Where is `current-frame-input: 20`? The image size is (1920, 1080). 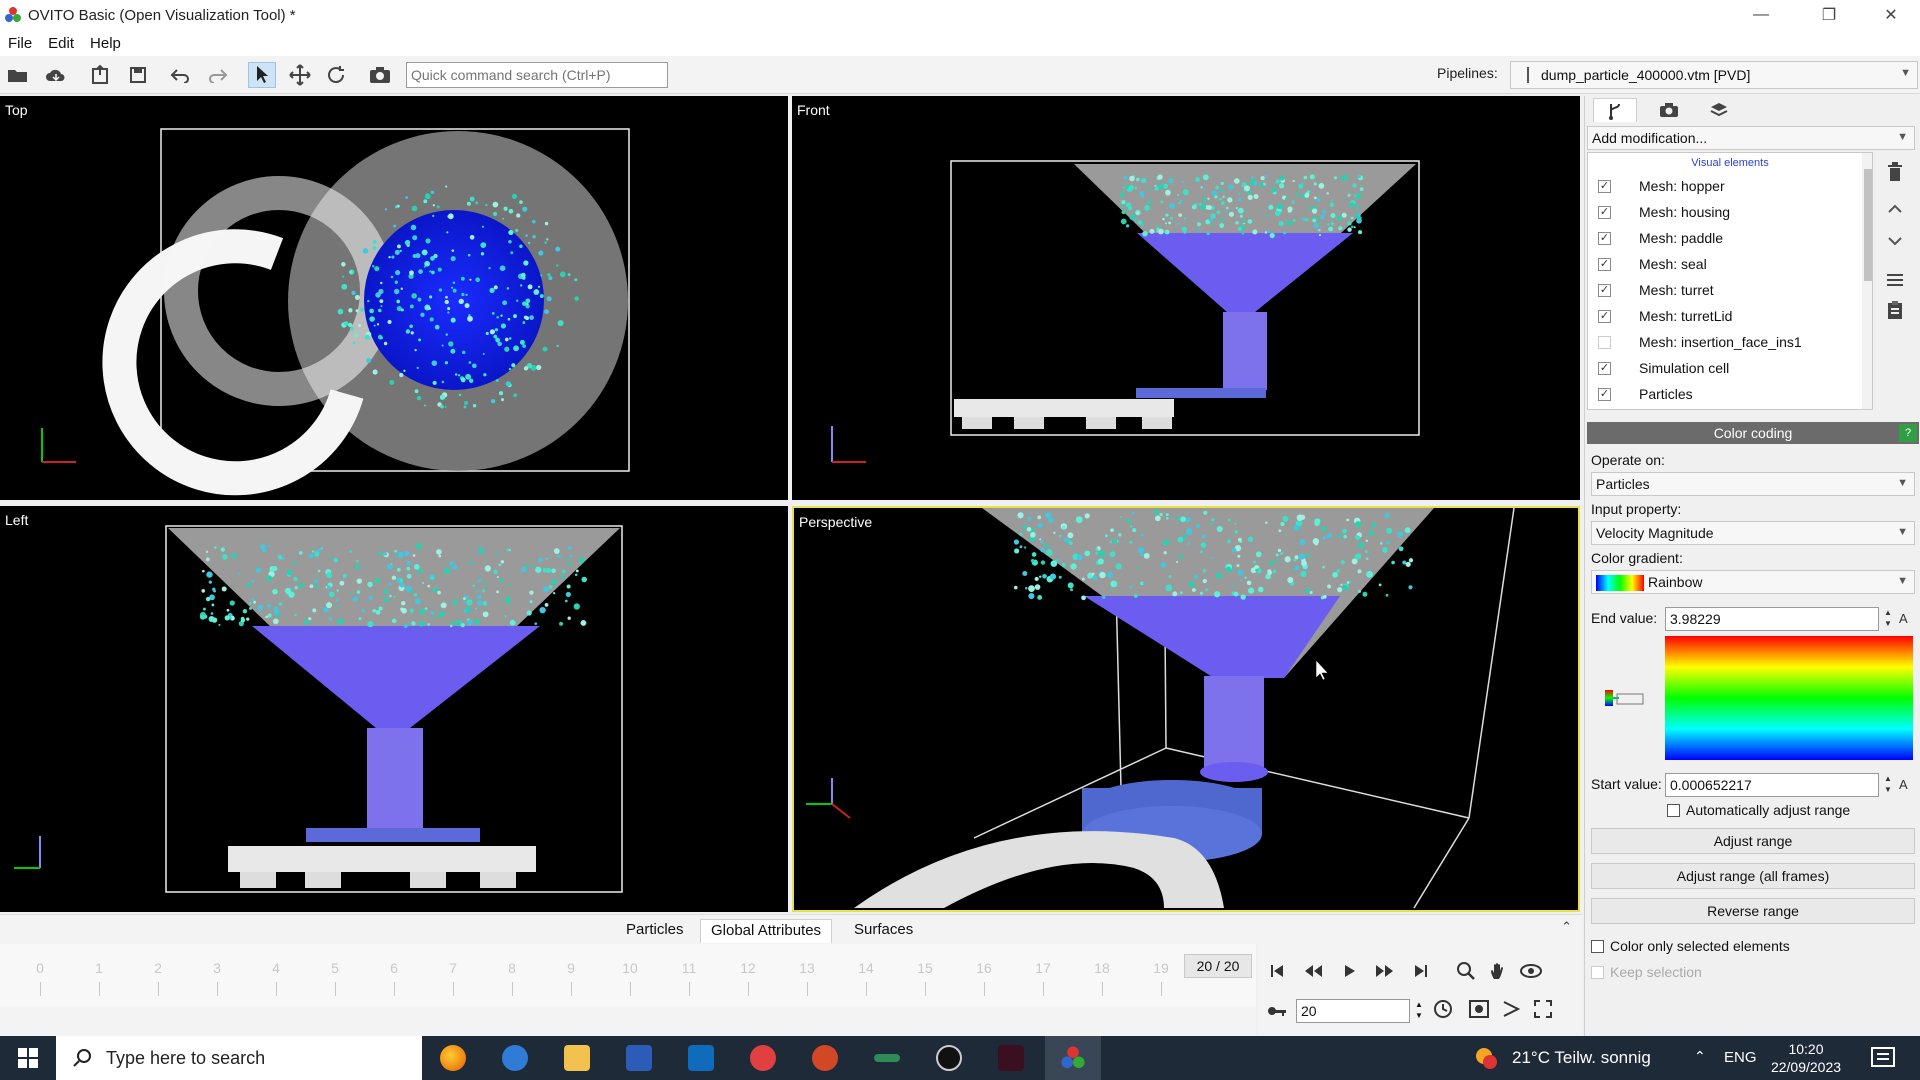
current-frame-input: 20 is located at coordinates (1353, 1011).